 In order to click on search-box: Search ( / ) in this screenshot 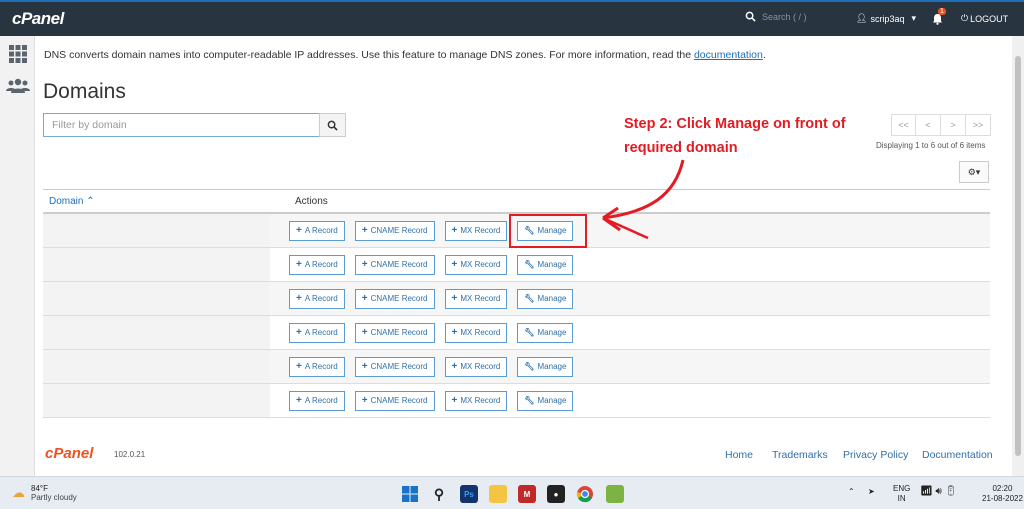, I will do `click(776, 16)`.